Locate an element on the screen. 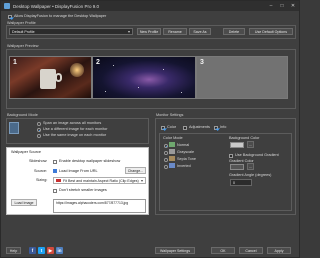 The height and width of the screenshot is (258, 320). close-icon: ✕ is located at coordinates (293, 5).